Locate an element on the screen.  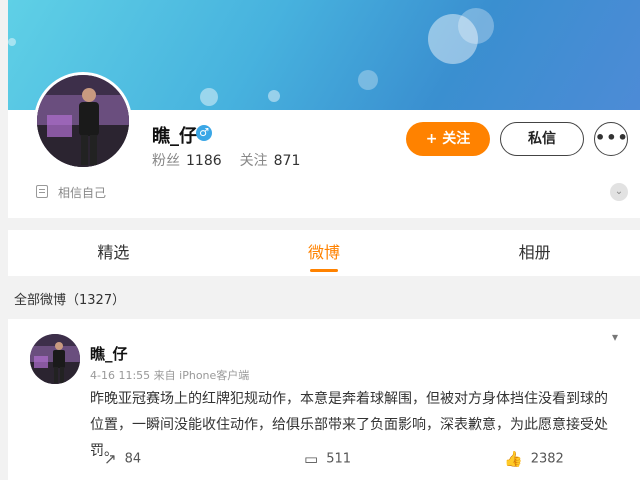
post-author-avatar is located at coordinates (55, 359).